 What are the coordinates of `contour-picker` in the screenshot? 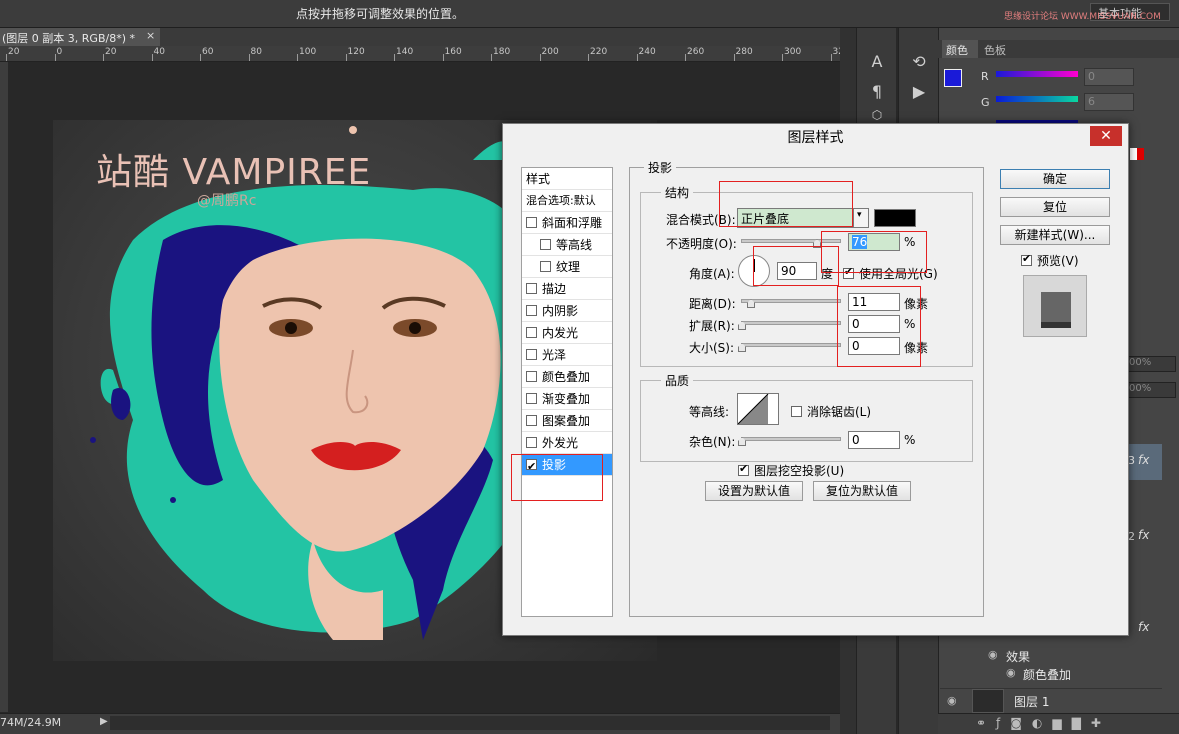 It's located at (758, 409).